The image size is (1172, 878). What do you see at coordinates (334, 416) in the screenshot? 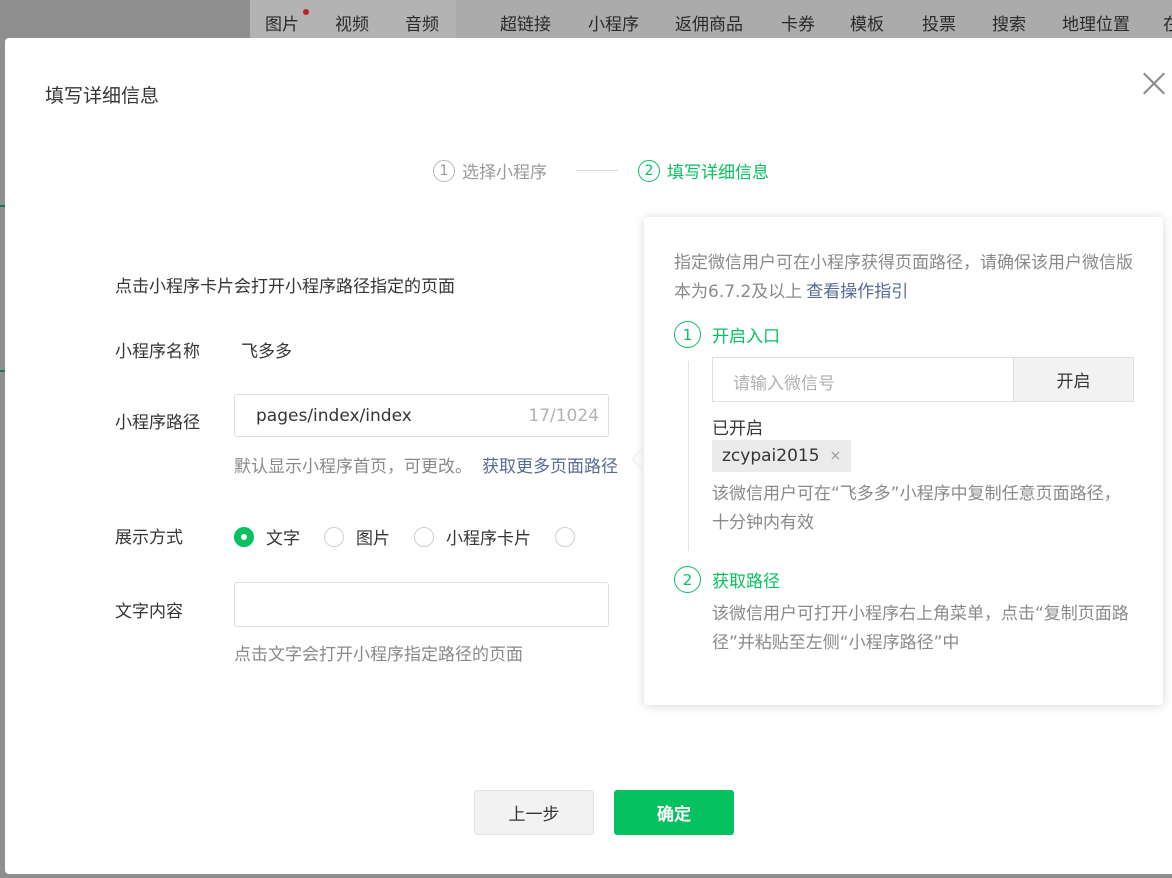
I see `path-input-value: pages/index/index` at bounding box center [334, 416].